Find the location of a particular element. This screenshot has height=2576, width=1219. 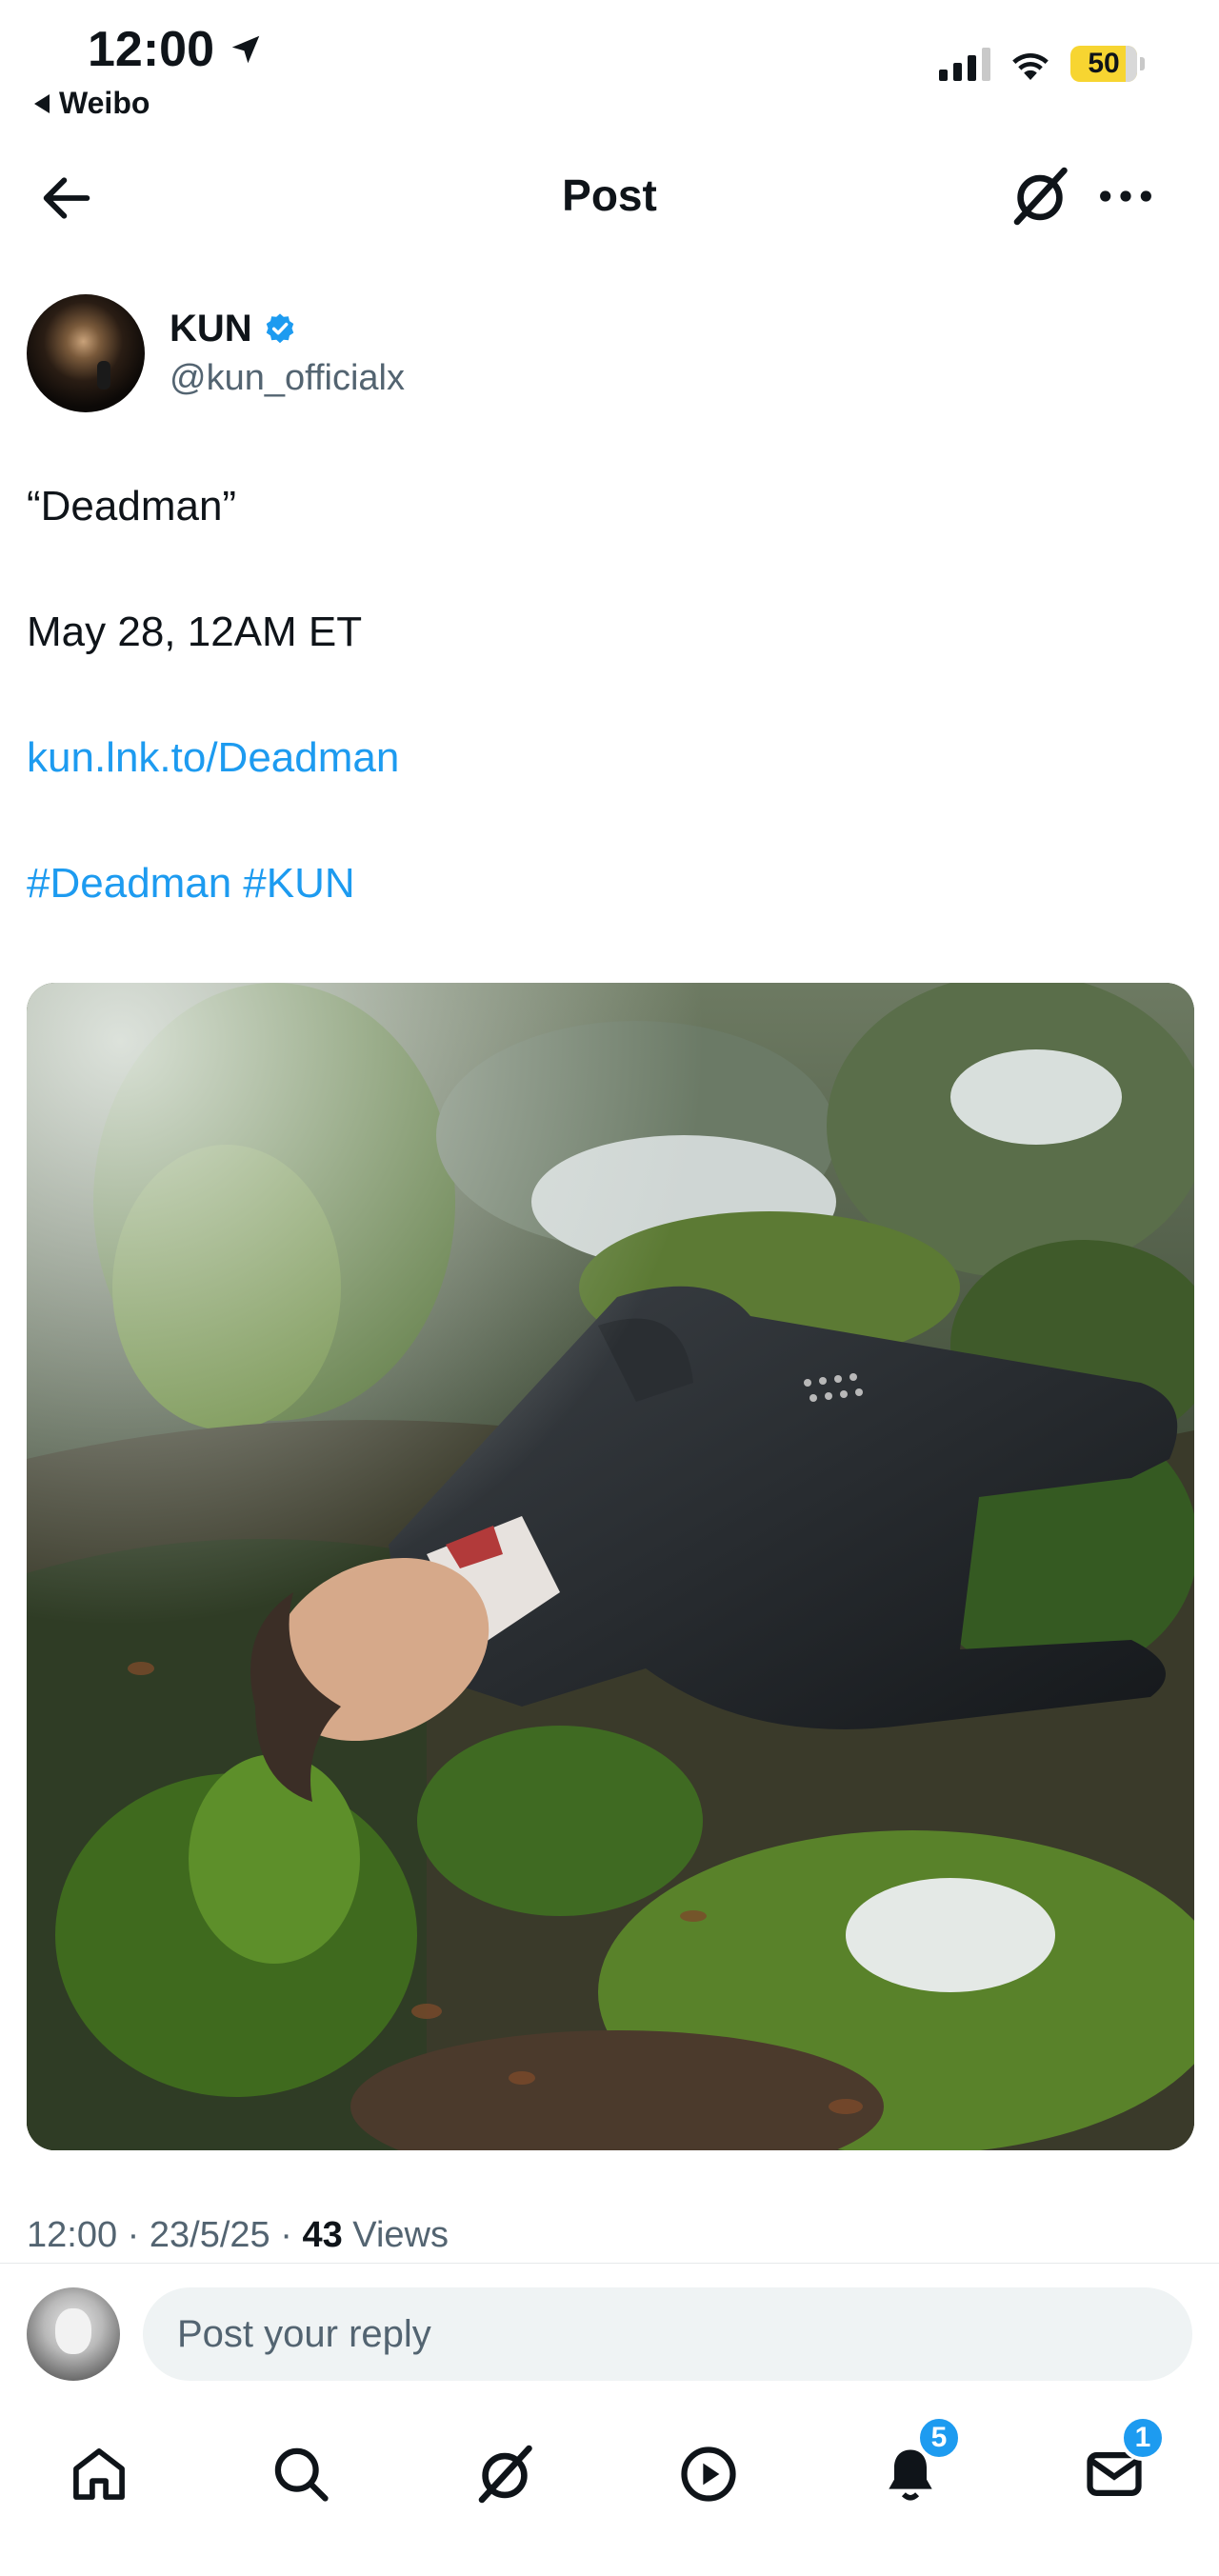

tab-home is located at coordinates (99, 2474).